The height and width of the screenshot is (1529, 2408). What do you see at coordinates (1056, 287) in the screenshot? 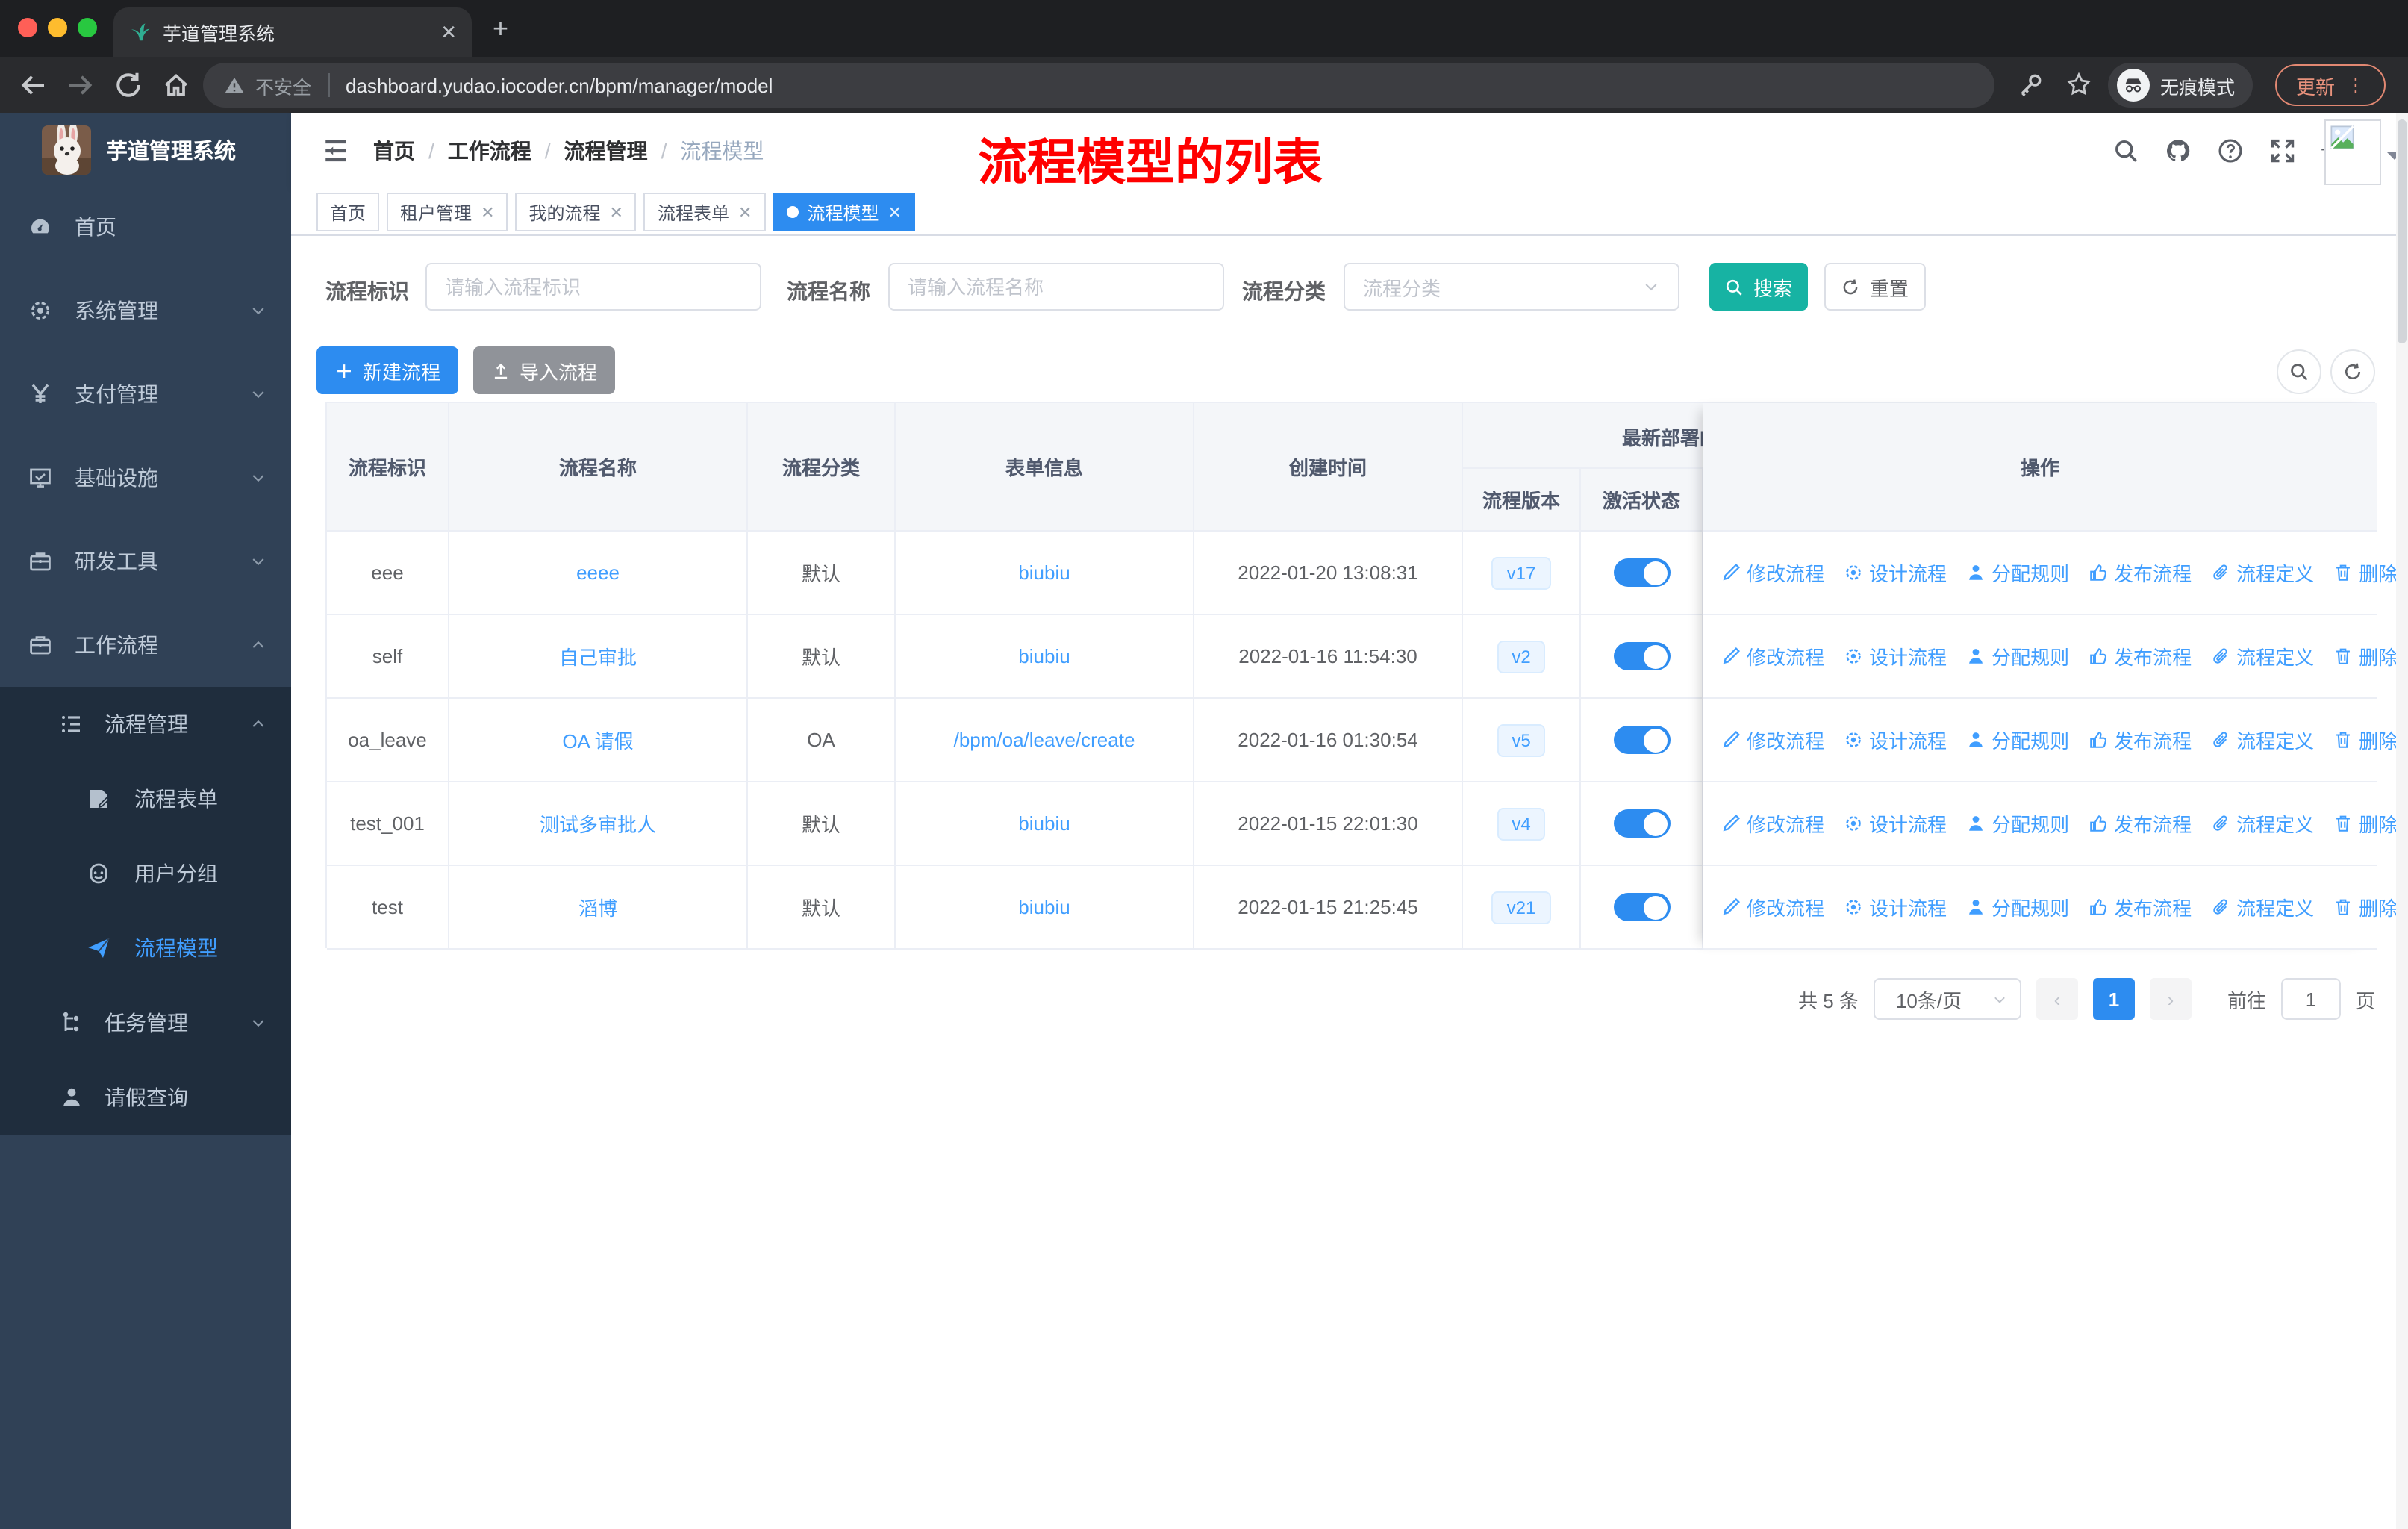
I see `process-name-input` at bounding box center [1056, 287].